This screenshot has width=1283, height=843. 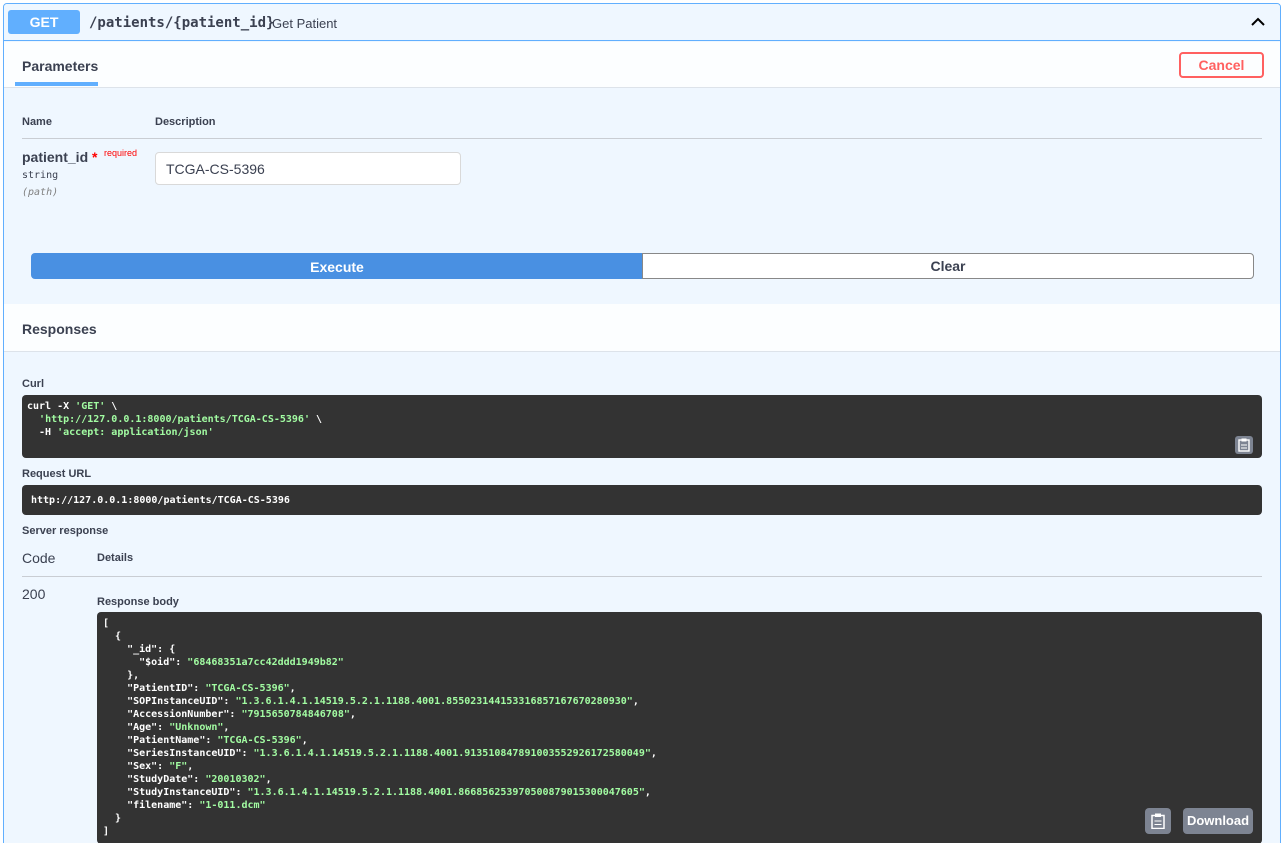 I want to click on json-token: ], so click(x=106, y=831).